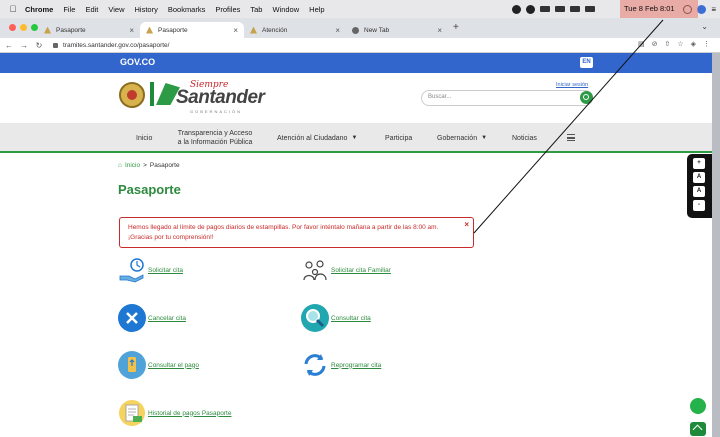  Describe the element at coordinates (256, 9) in the screenshot. I see `menu-tab: Tab` at that location.